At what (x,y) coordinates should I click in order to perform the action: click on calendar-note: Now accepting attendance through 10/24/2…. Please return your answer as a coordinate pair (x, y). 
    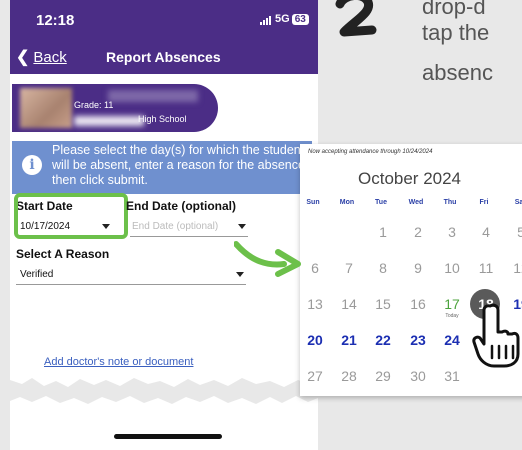
    Looking at the image, I should click on (370, 152).